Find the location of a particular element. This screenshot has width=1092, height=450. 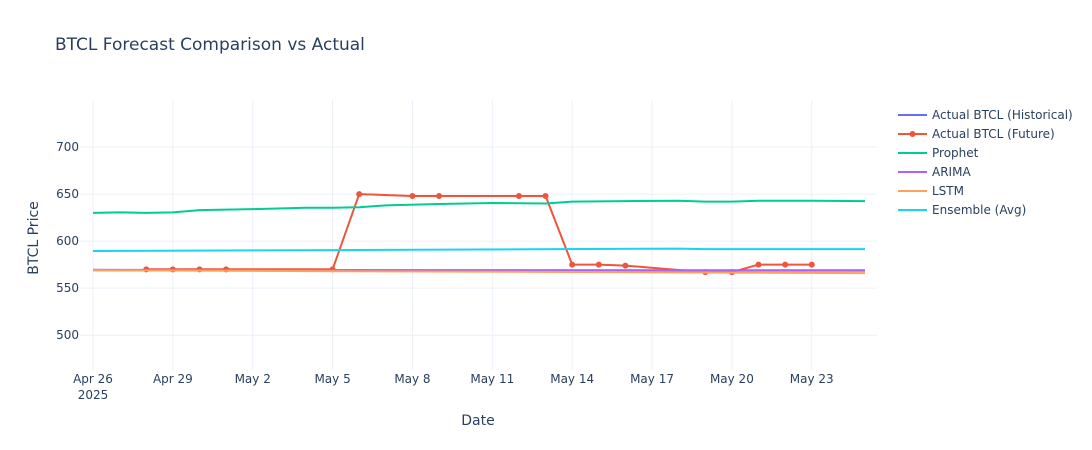

legend-item: ARIMA is located at coordinates (934, 172).